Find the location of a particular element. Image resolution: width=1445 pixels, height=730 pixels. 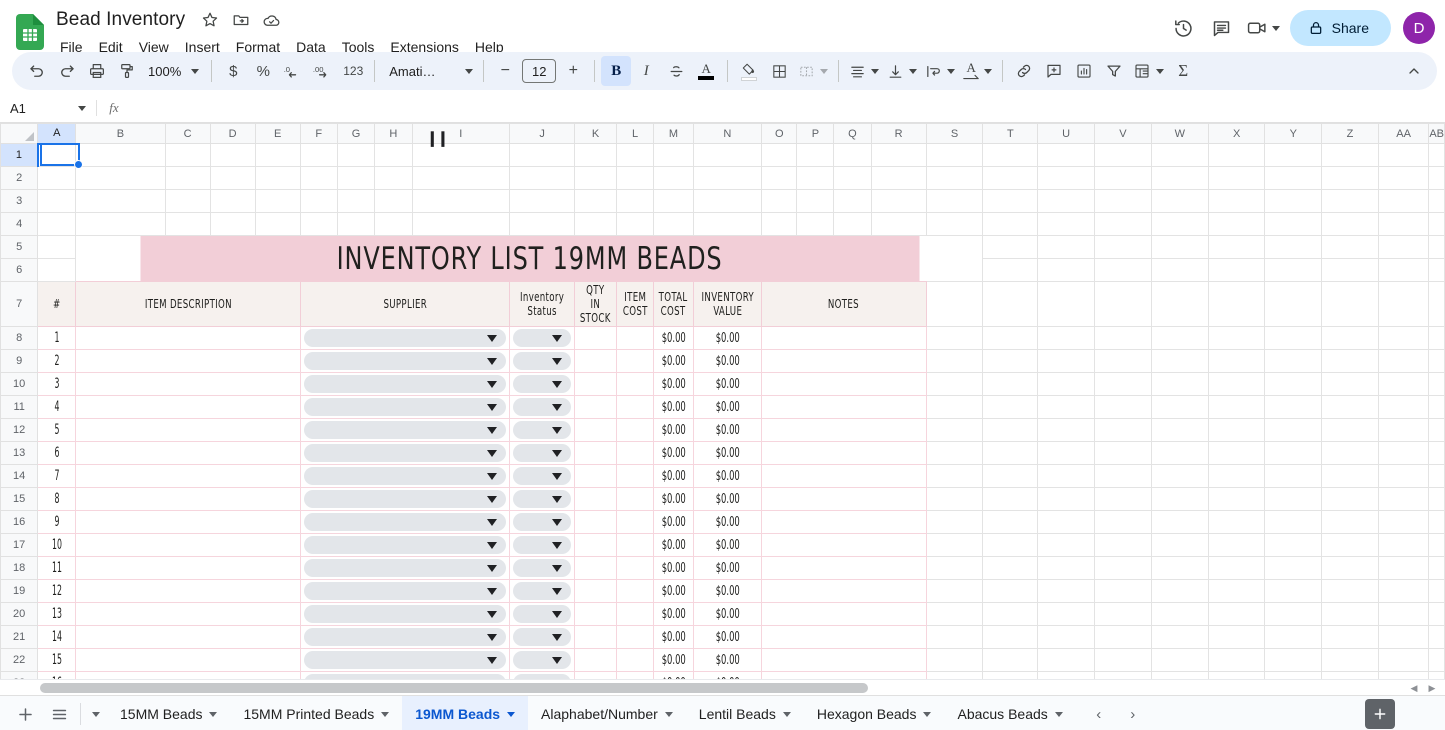

insert-comment-button is located at coordinates (1054, 71).